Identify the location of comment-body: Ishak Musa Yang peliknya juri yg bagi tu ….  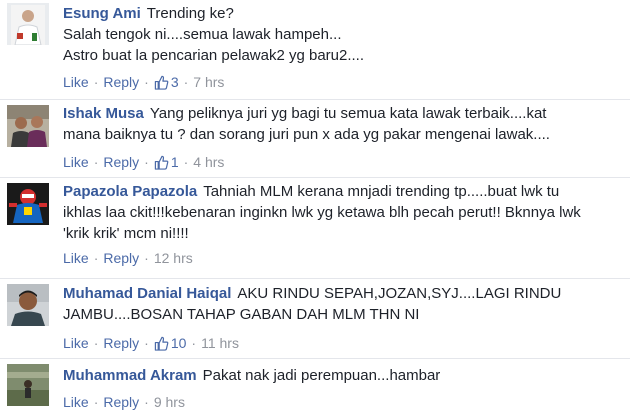
(343, 137).